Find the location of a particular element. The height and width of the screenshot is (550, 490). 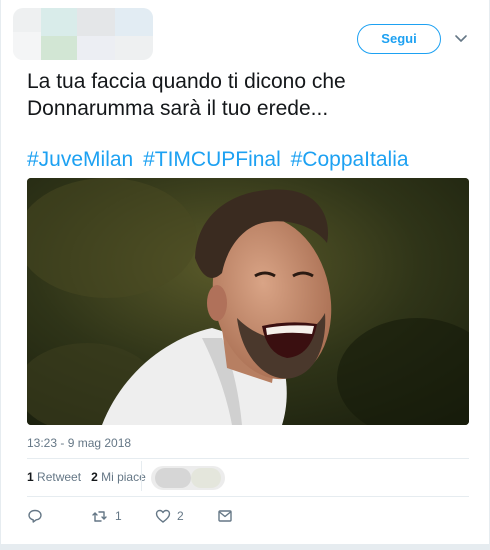

heart-icon is located at coordinates (163, 516).